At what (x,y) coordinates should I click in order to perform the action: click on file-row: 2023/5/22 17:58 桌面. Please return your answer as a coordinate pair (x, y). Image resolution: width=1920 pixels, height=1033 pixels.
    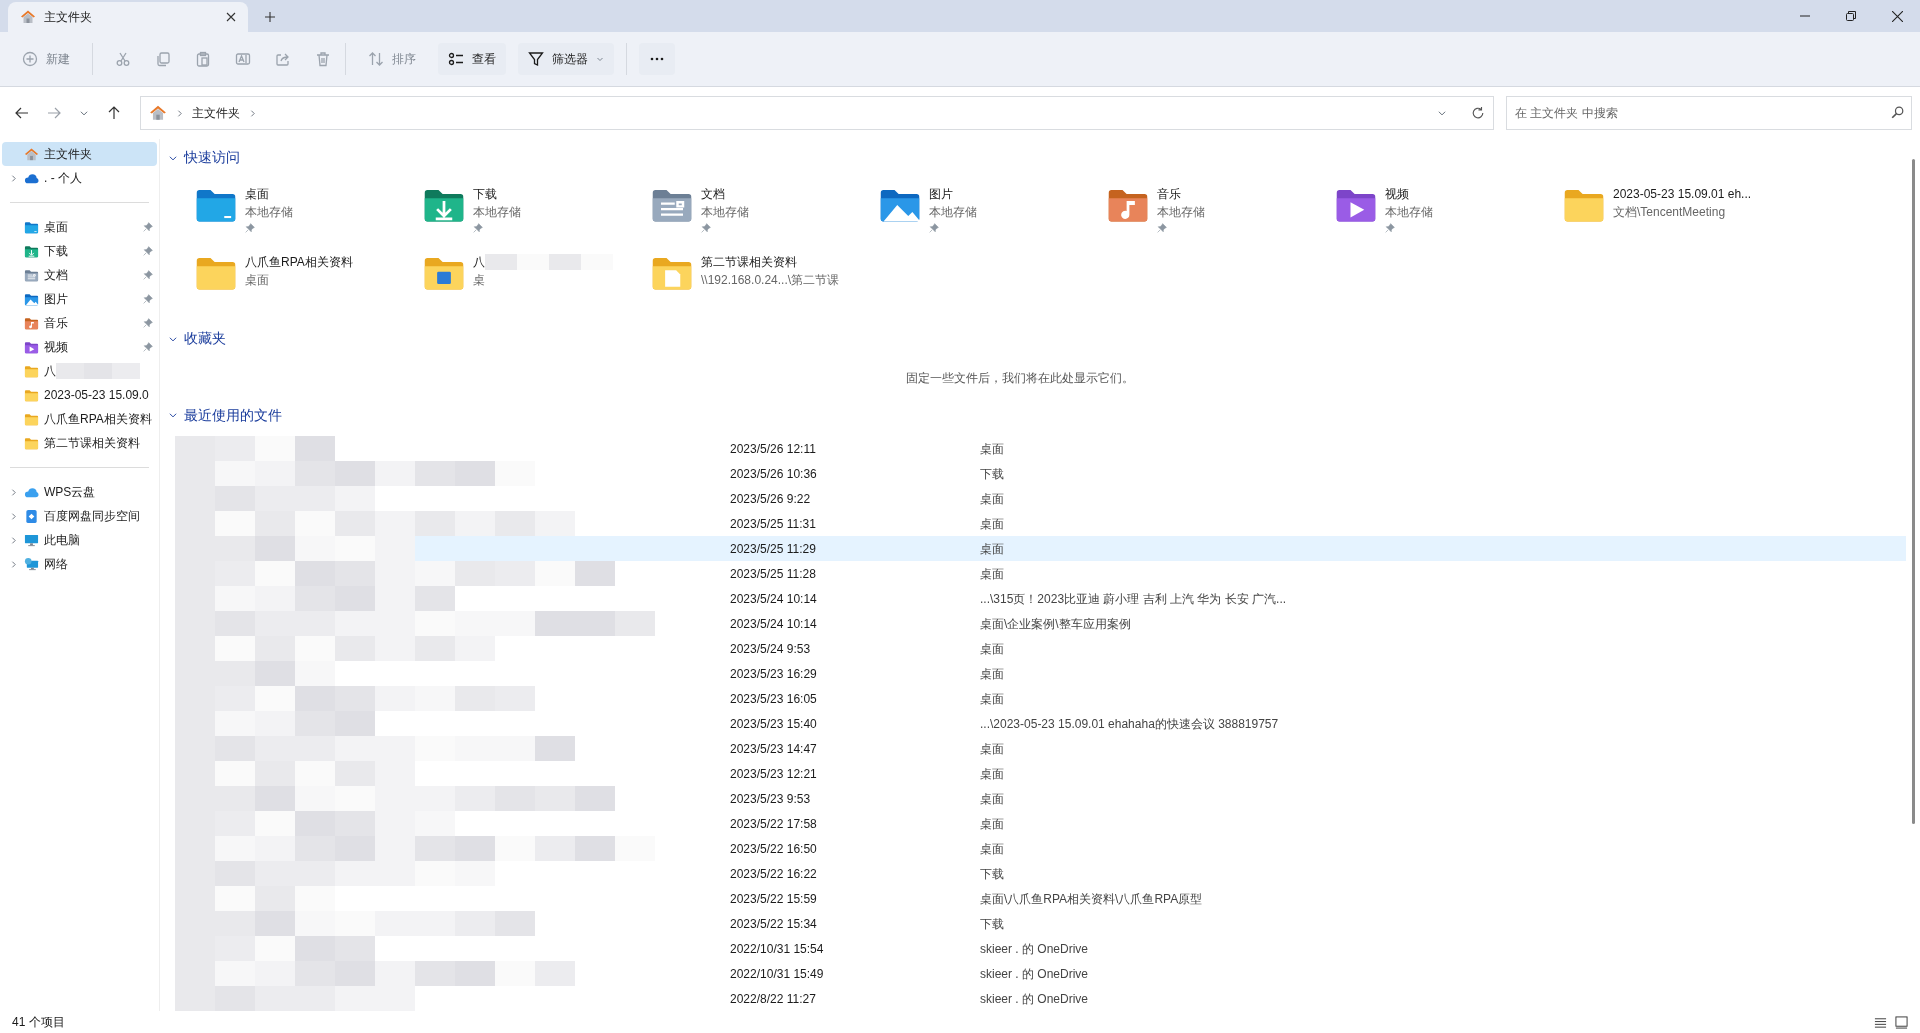
    Looking at the image, I should click on (1040, 823).